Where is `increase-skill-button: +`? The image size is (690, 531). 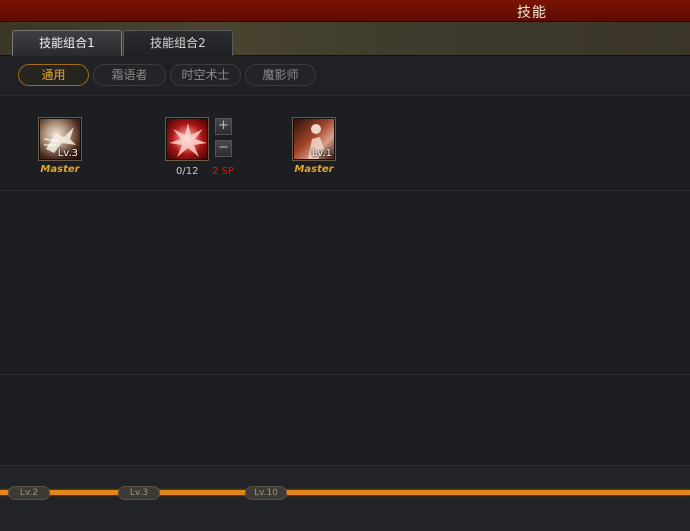 increase-skill-button: + is located at coordinates (223, 126).